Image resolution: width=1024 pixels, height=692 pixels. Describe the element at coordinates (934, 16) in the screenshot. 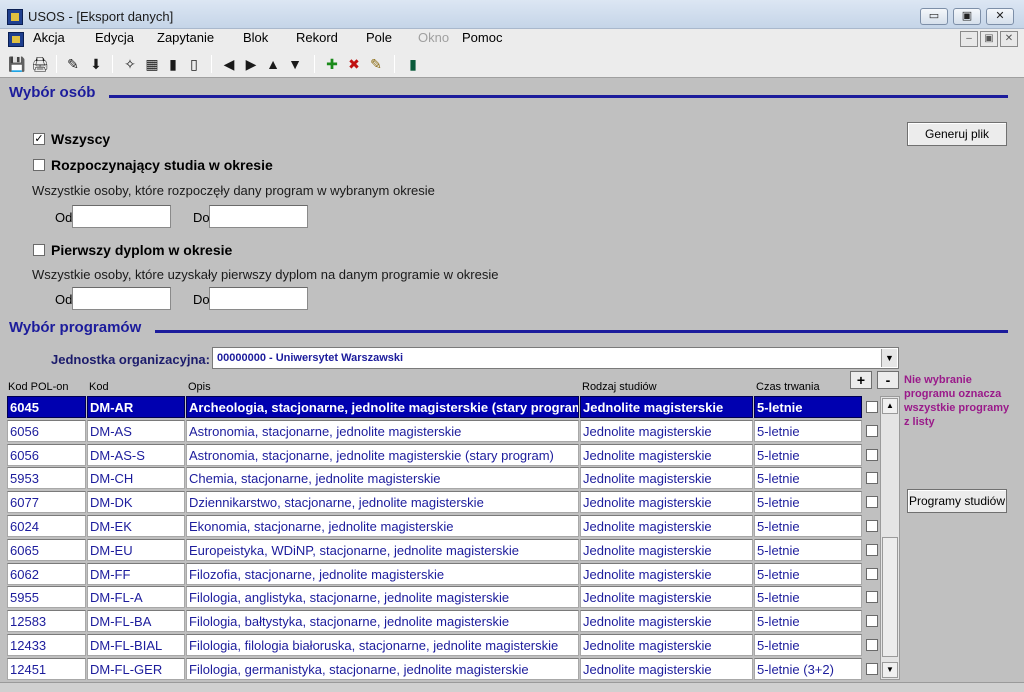

I see `minimize-button: ▭` at that location.